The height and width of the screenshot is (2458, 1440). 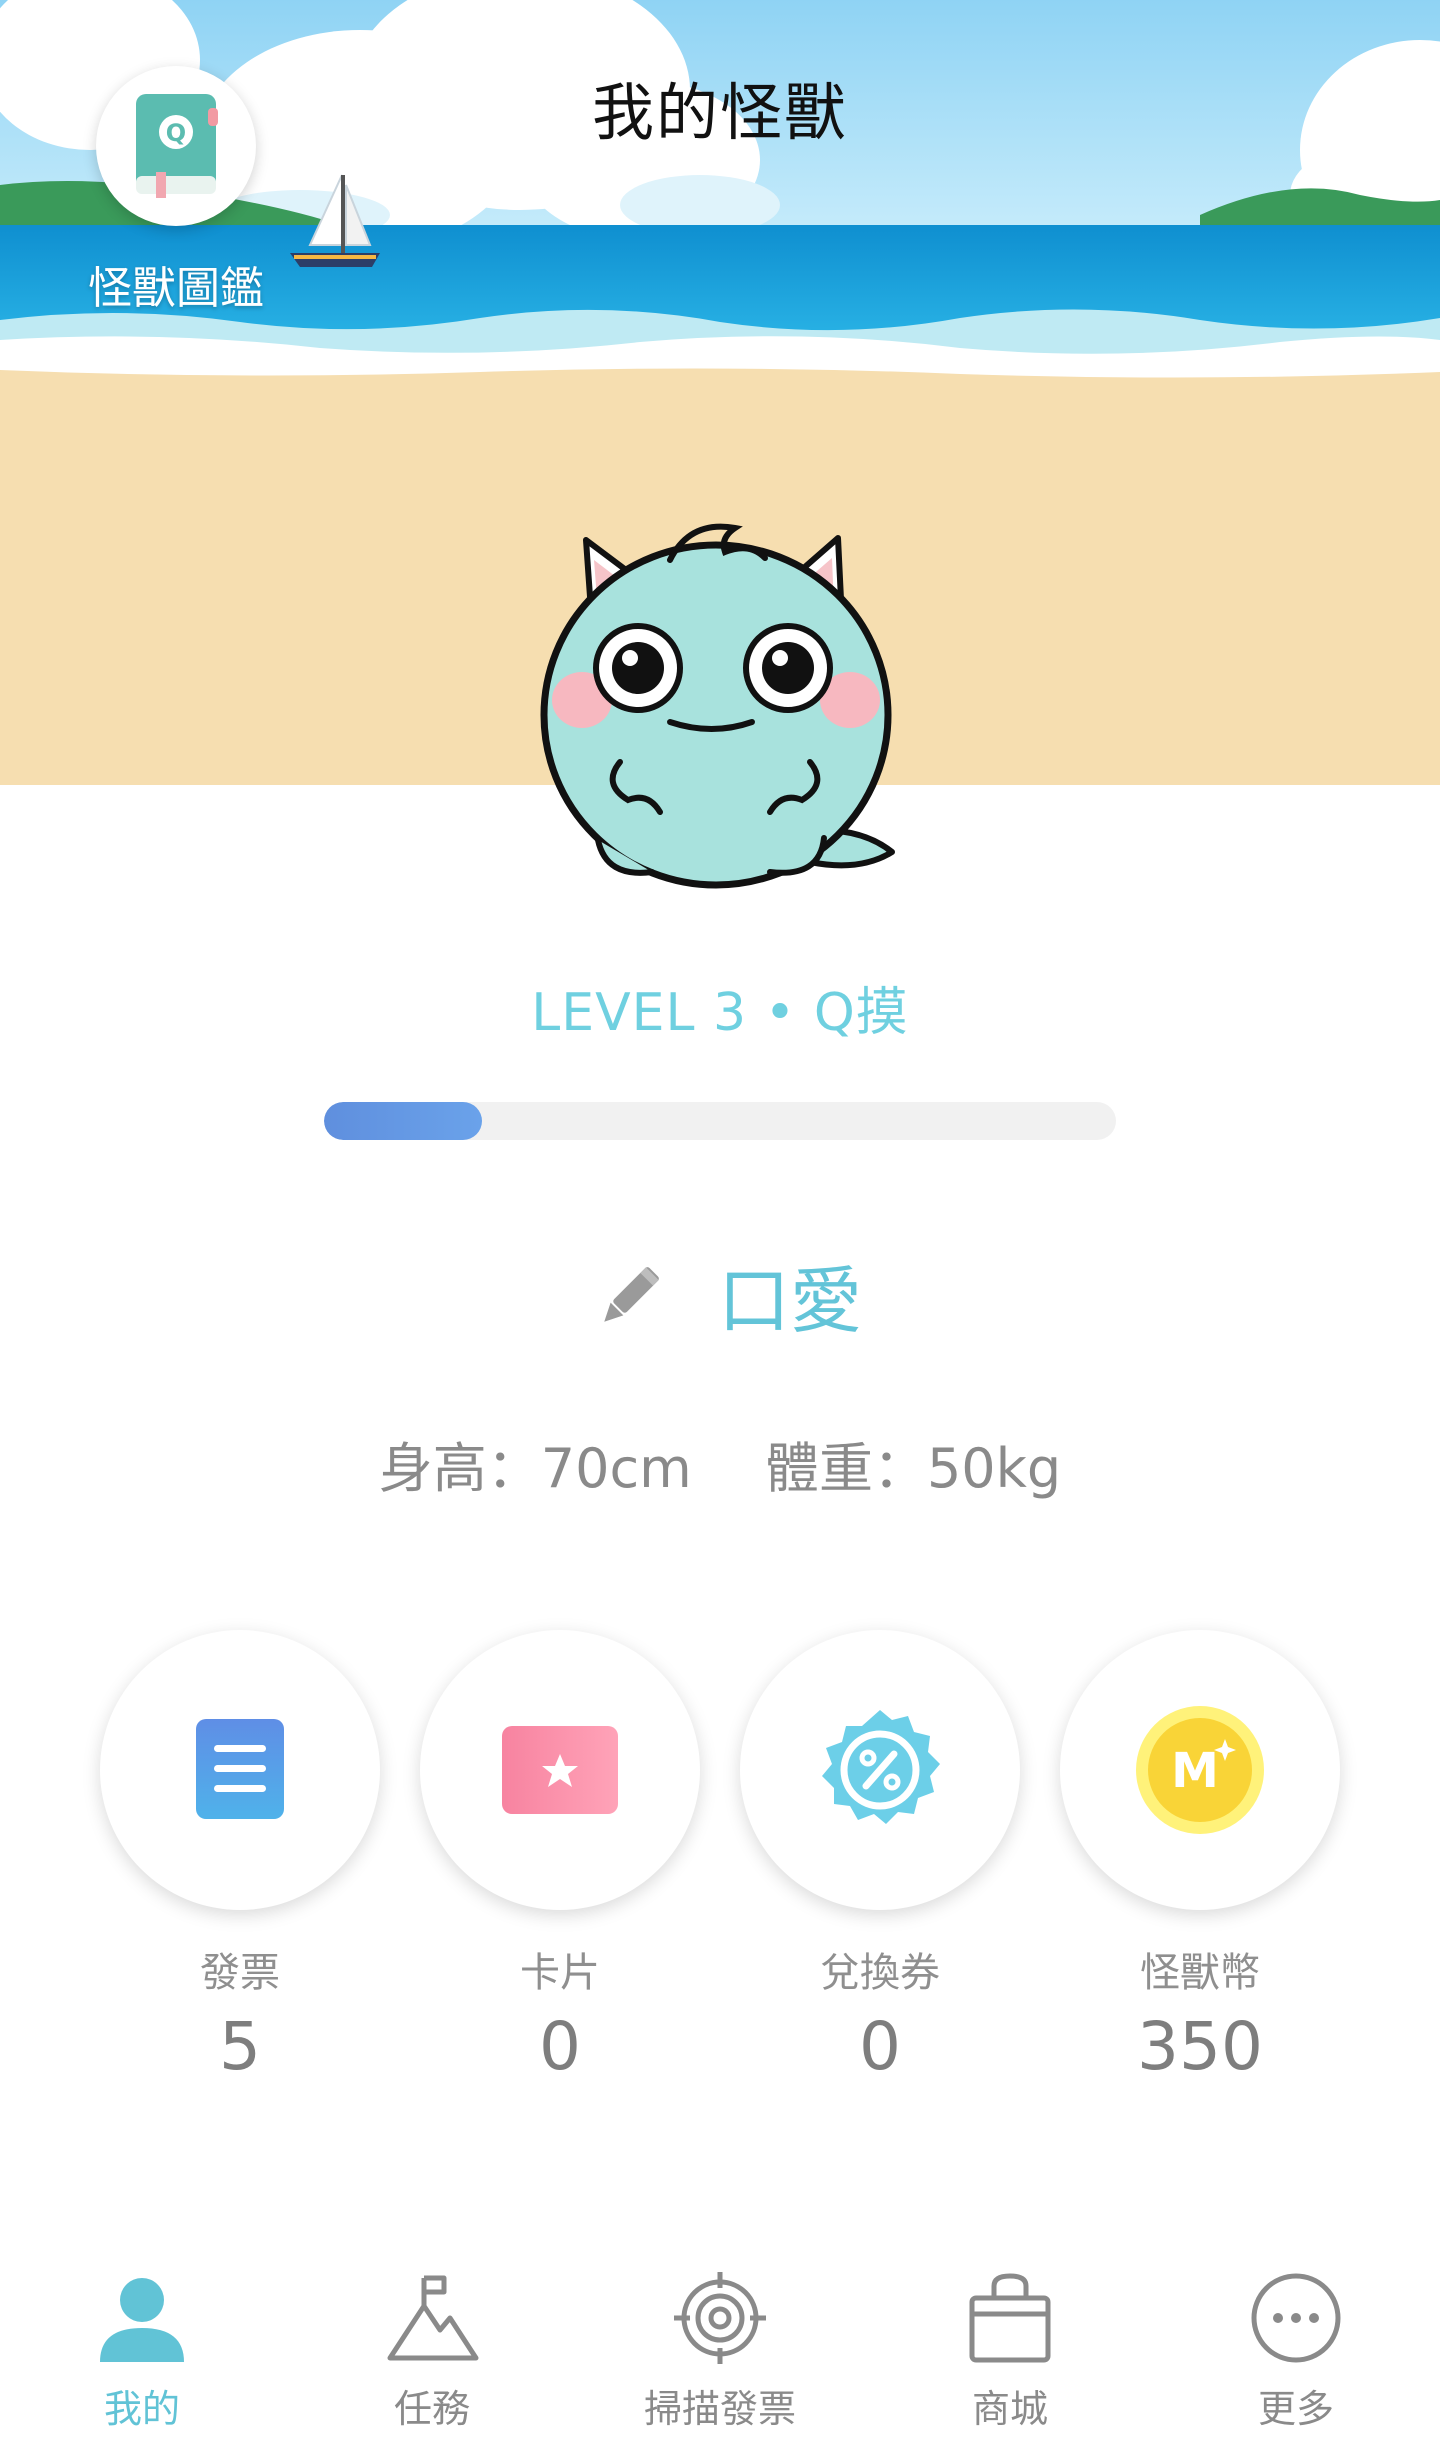 I want to click on stat-label: 發票, so click(x=240, y=1973).